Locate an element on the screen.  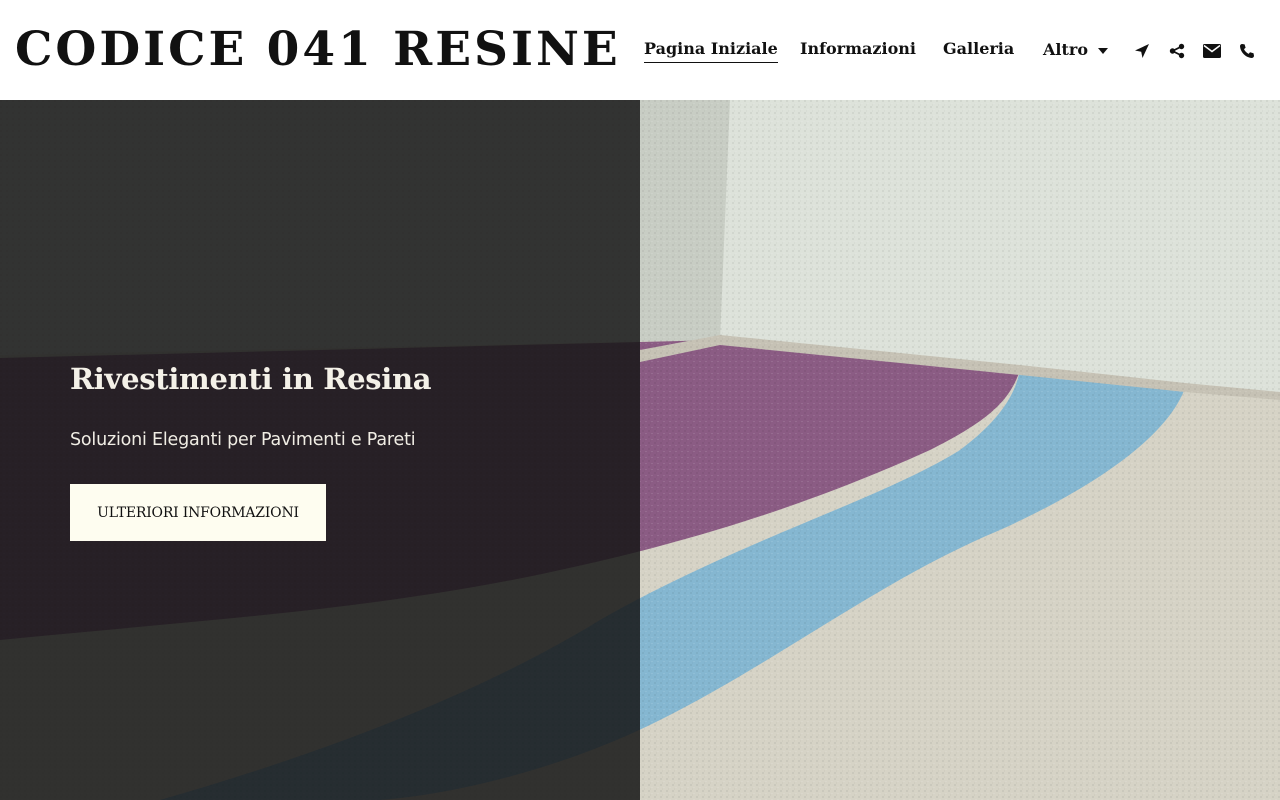
share-icon is located at coordinates (1177, 51).